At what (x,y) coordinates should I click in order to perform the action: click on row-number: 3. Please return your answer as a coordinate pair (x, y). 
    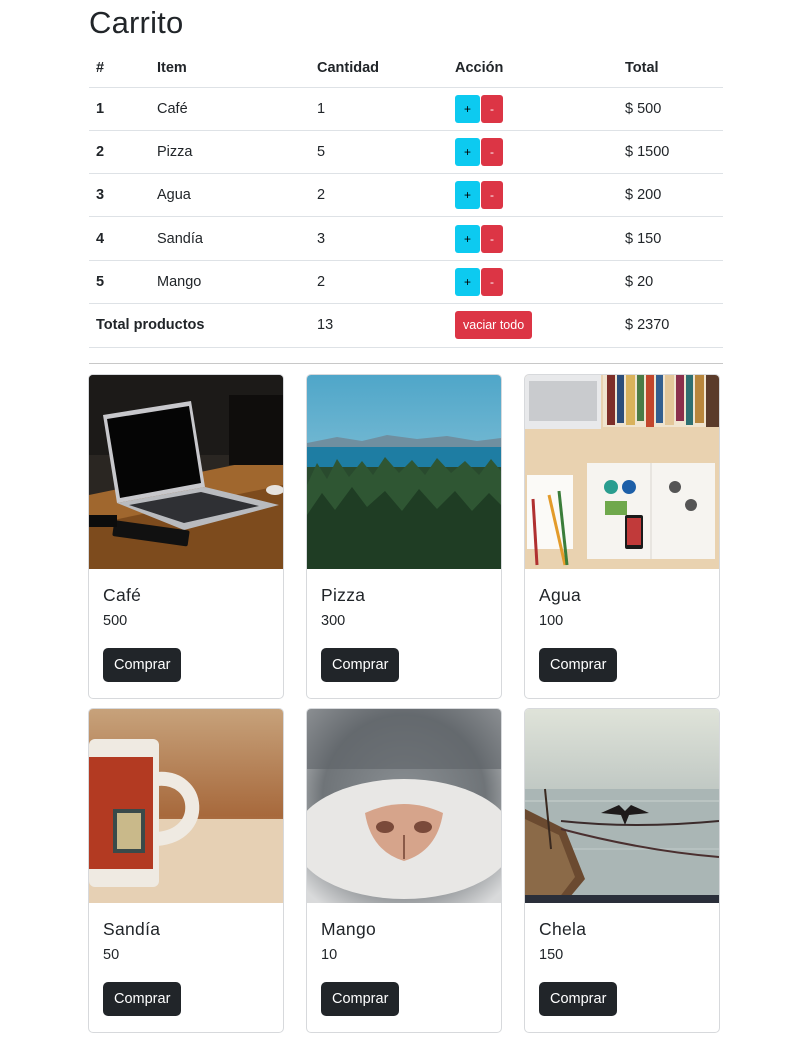
    Looking at the image, I should click on (119, 195).